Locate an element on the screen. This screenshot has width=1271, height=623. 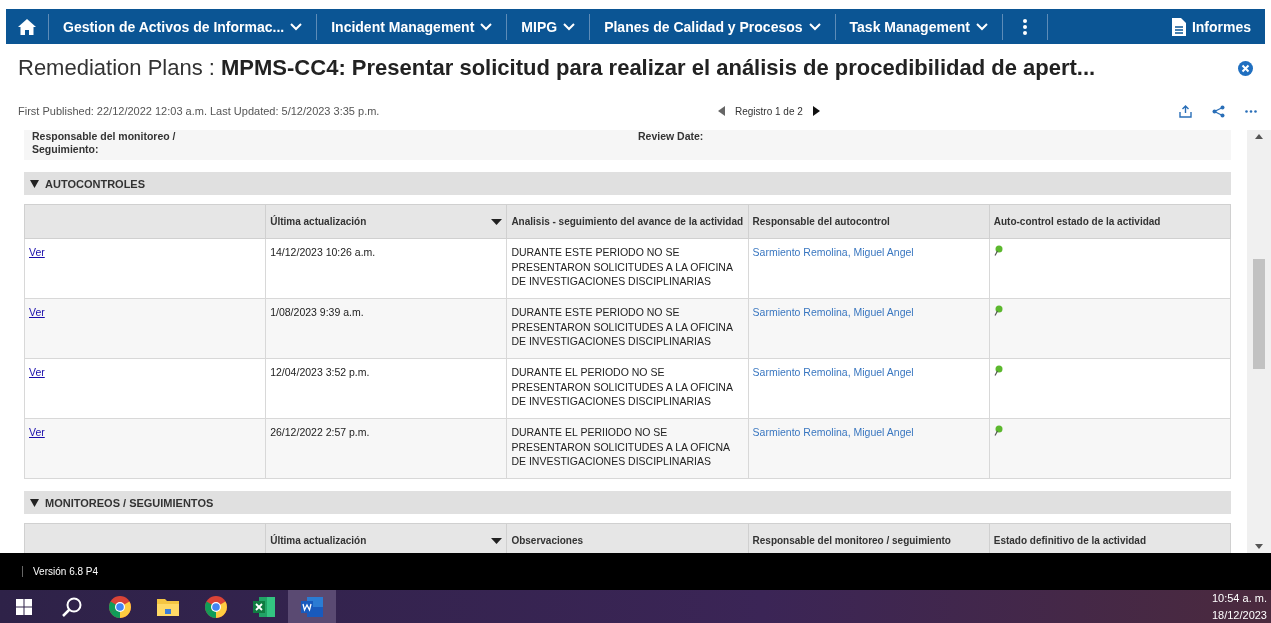
search-icon is located at coordinates (72, 606).